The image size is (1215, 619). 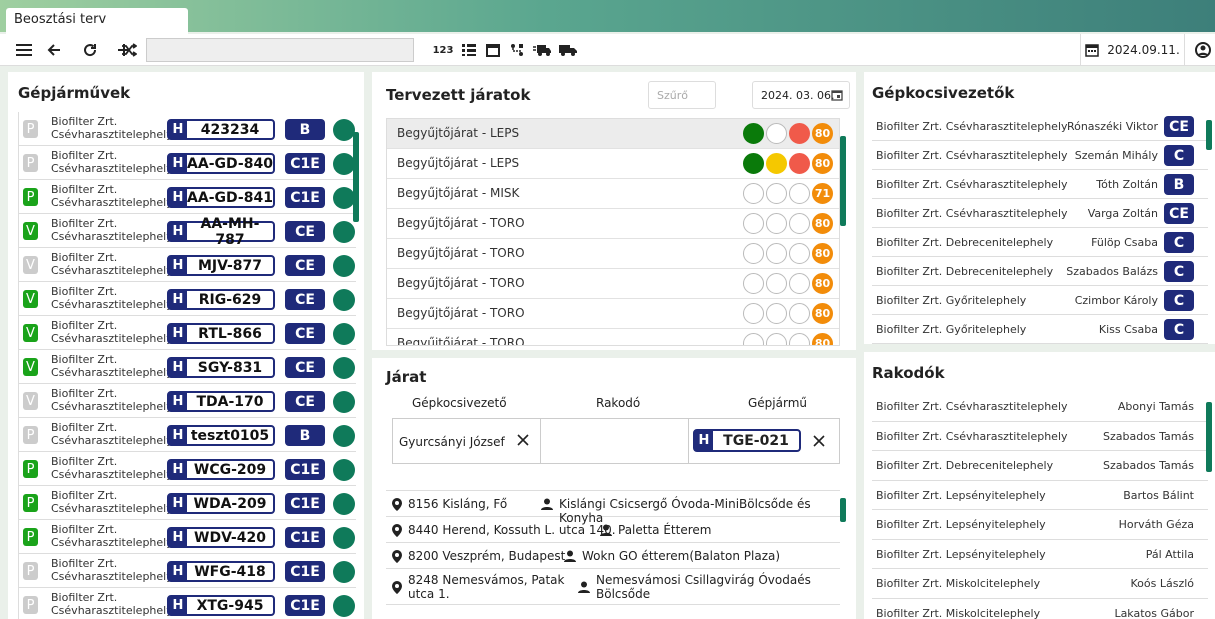 What do you see at coordinates (1040, 329) in the screenshot?
I see `driver-row: Biofilter Zrt. Győritelephely Kiss Csaba C` at bounding box center [1040, 329].